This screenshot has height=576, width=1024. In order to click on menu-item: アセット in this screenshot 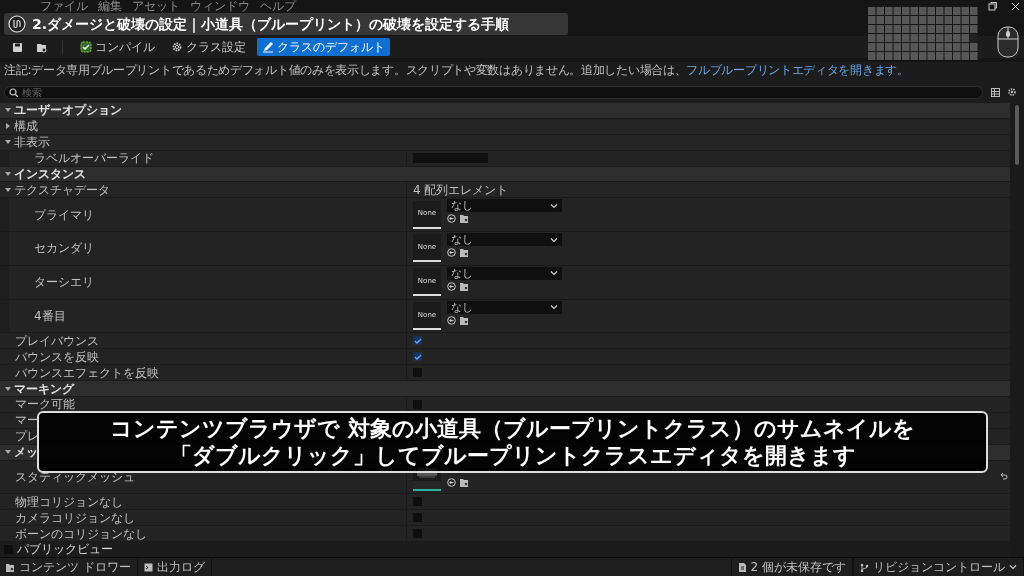, I will do `click(156, 6)`.